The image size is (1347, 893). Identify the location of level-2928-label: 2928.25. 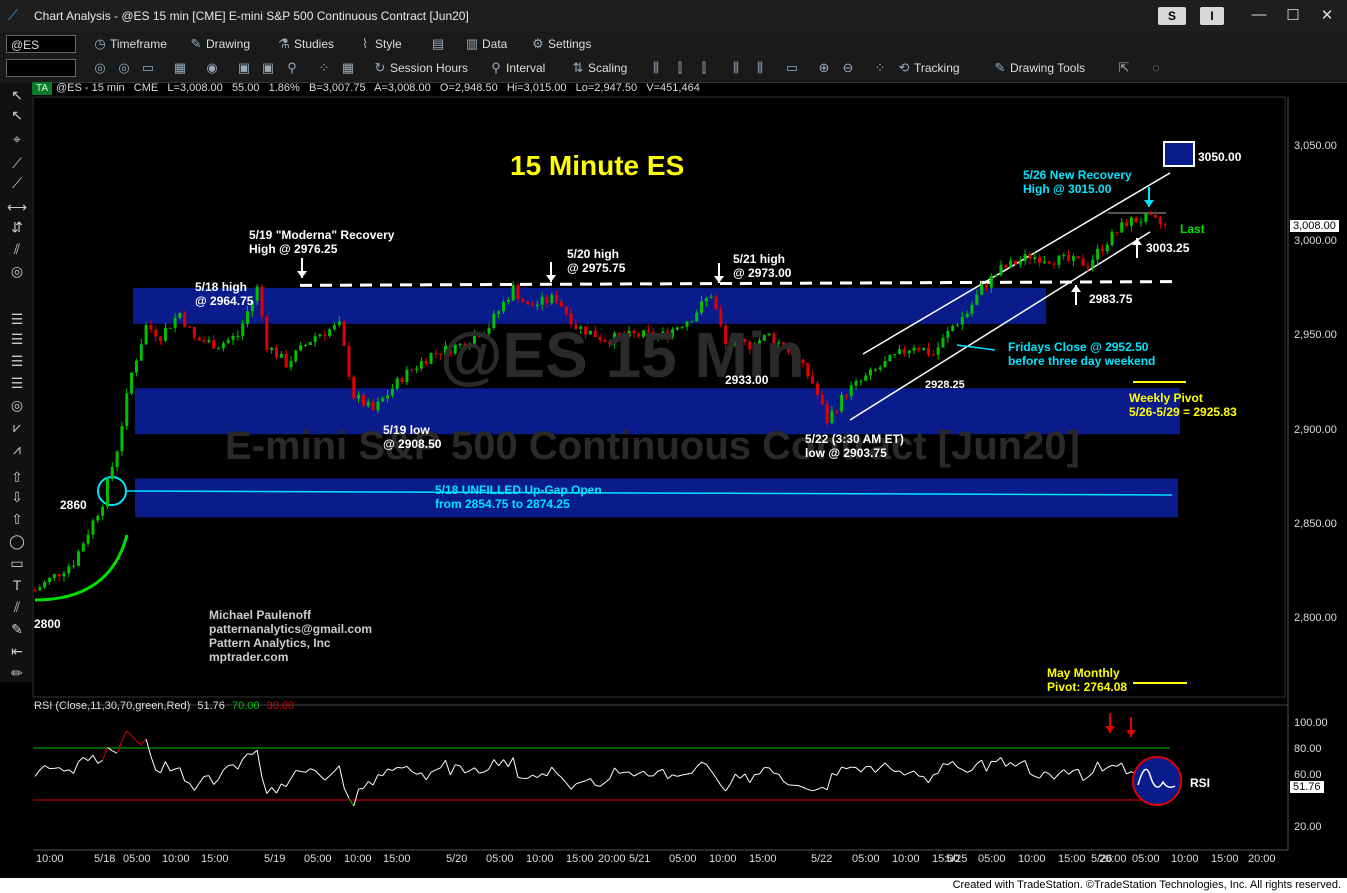
(945, 385).